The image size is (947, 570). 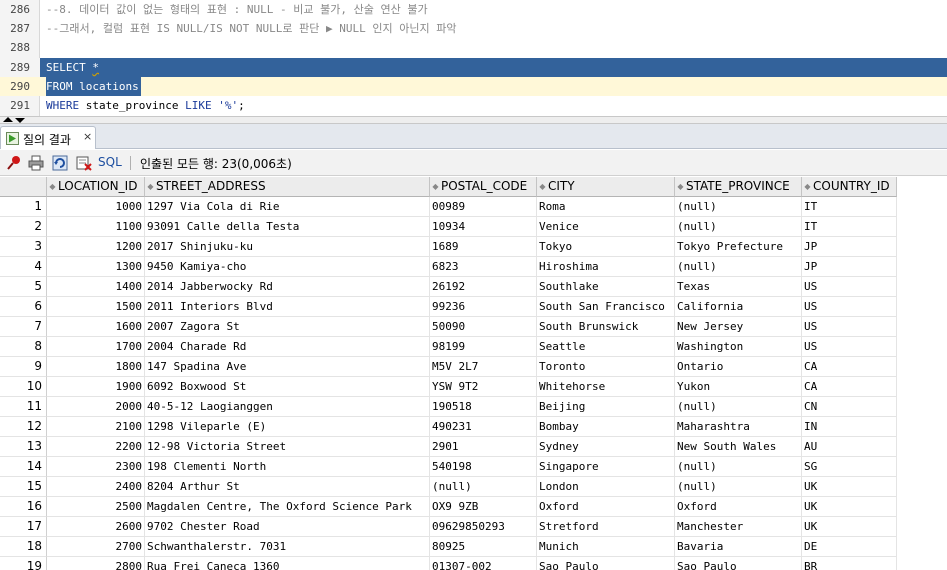 I want to click on row-number: 4, so click(x=23, y=267).